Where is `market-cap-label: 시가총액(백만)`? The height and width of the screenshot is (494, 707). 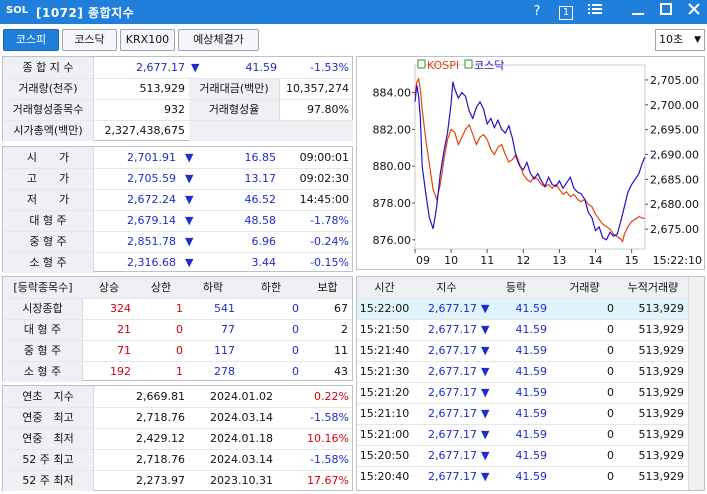 market-cap-label: 시가총액(백만) is located at coordinates (48, 130).